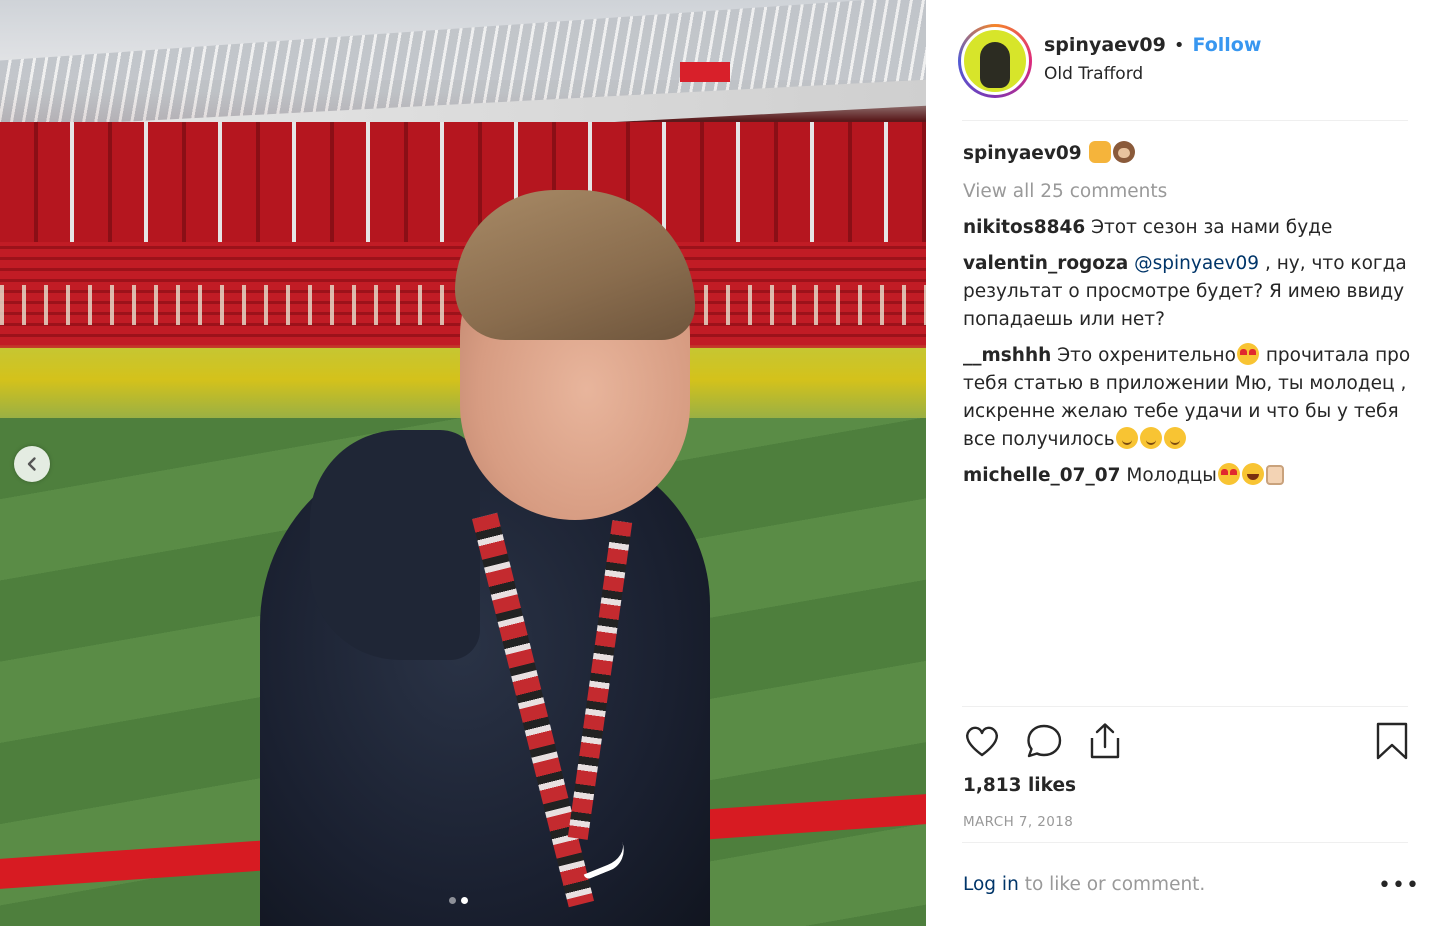 The width and height of the screenshot is (1442, 926). Describe the element at coordinates (1022, 153) in the screenshot. I see `caption-username: spinyaev09` at that location.